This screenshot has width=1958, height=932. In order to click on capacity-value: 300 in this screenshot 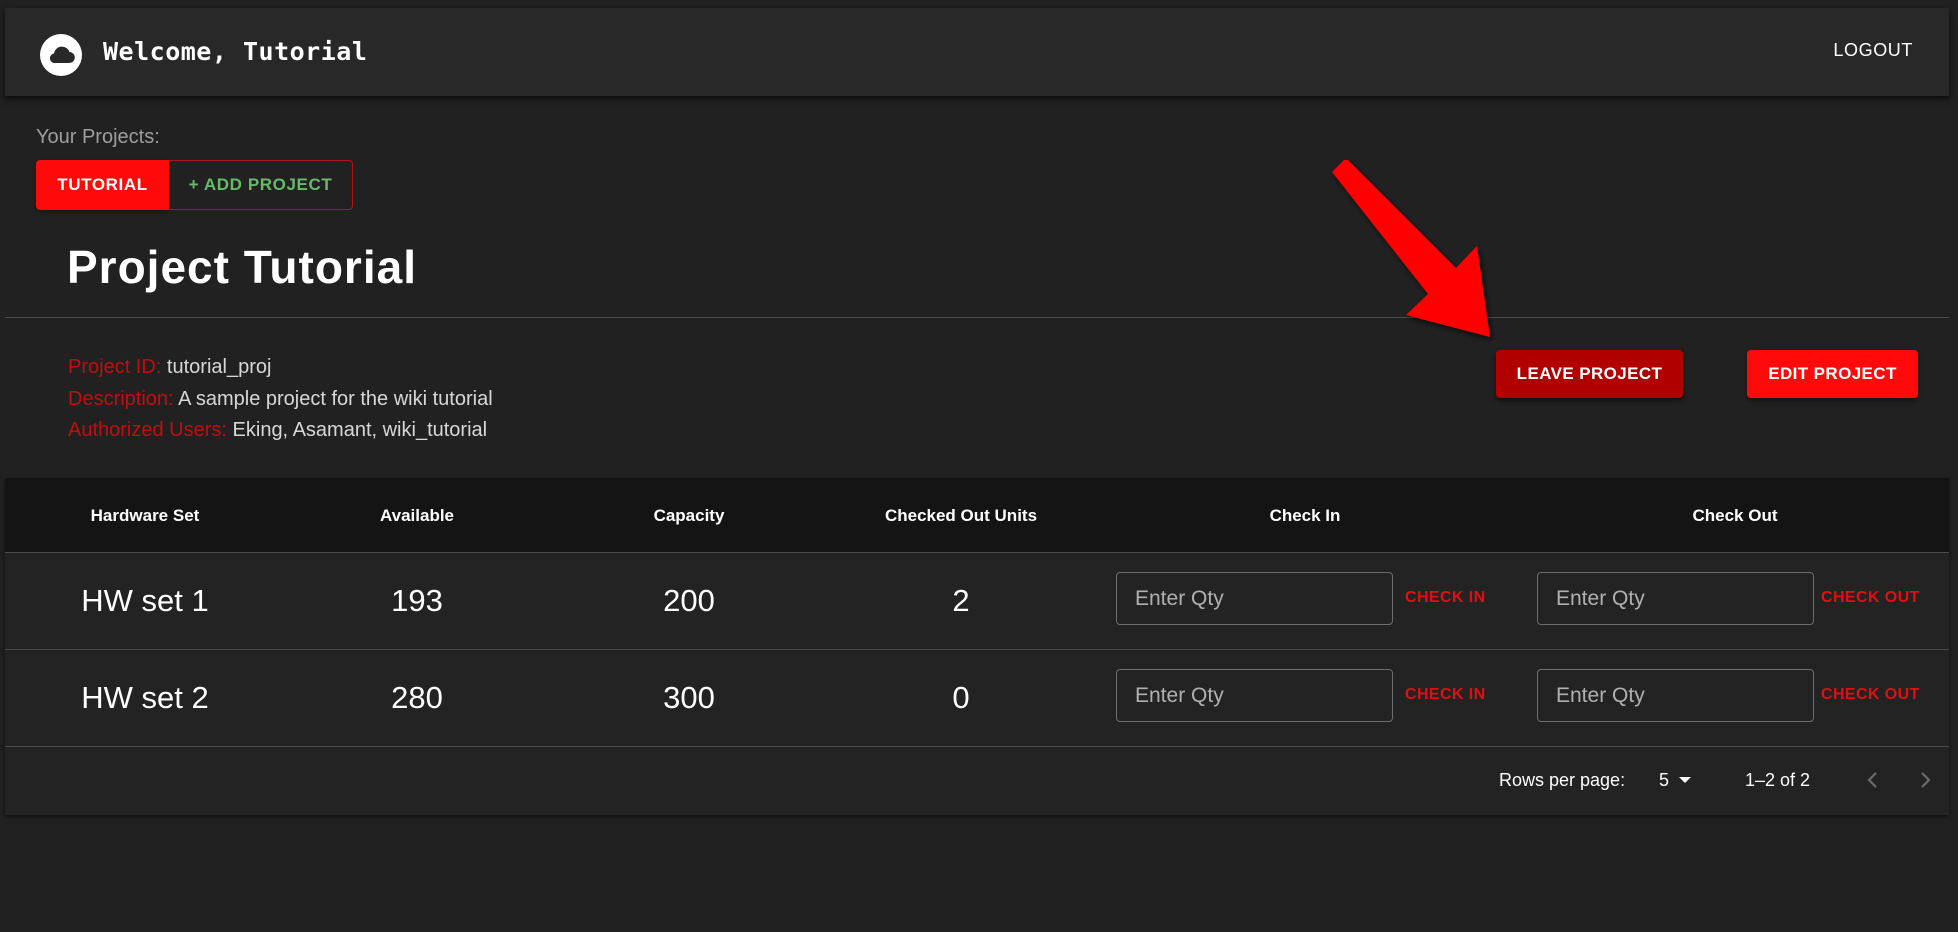, I will do `click(689, 697)`.